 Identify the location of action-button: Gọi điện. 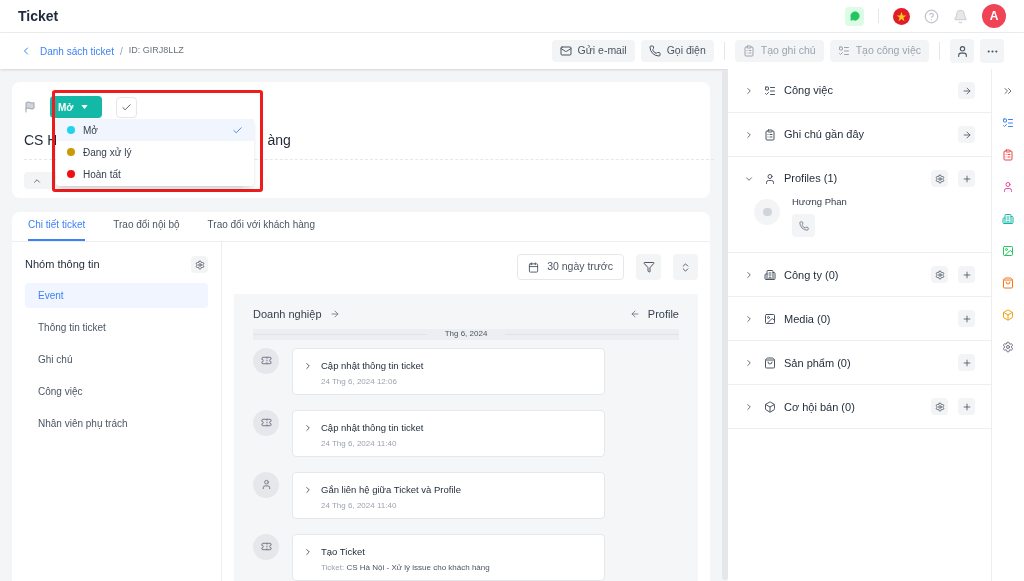
(677, 51).